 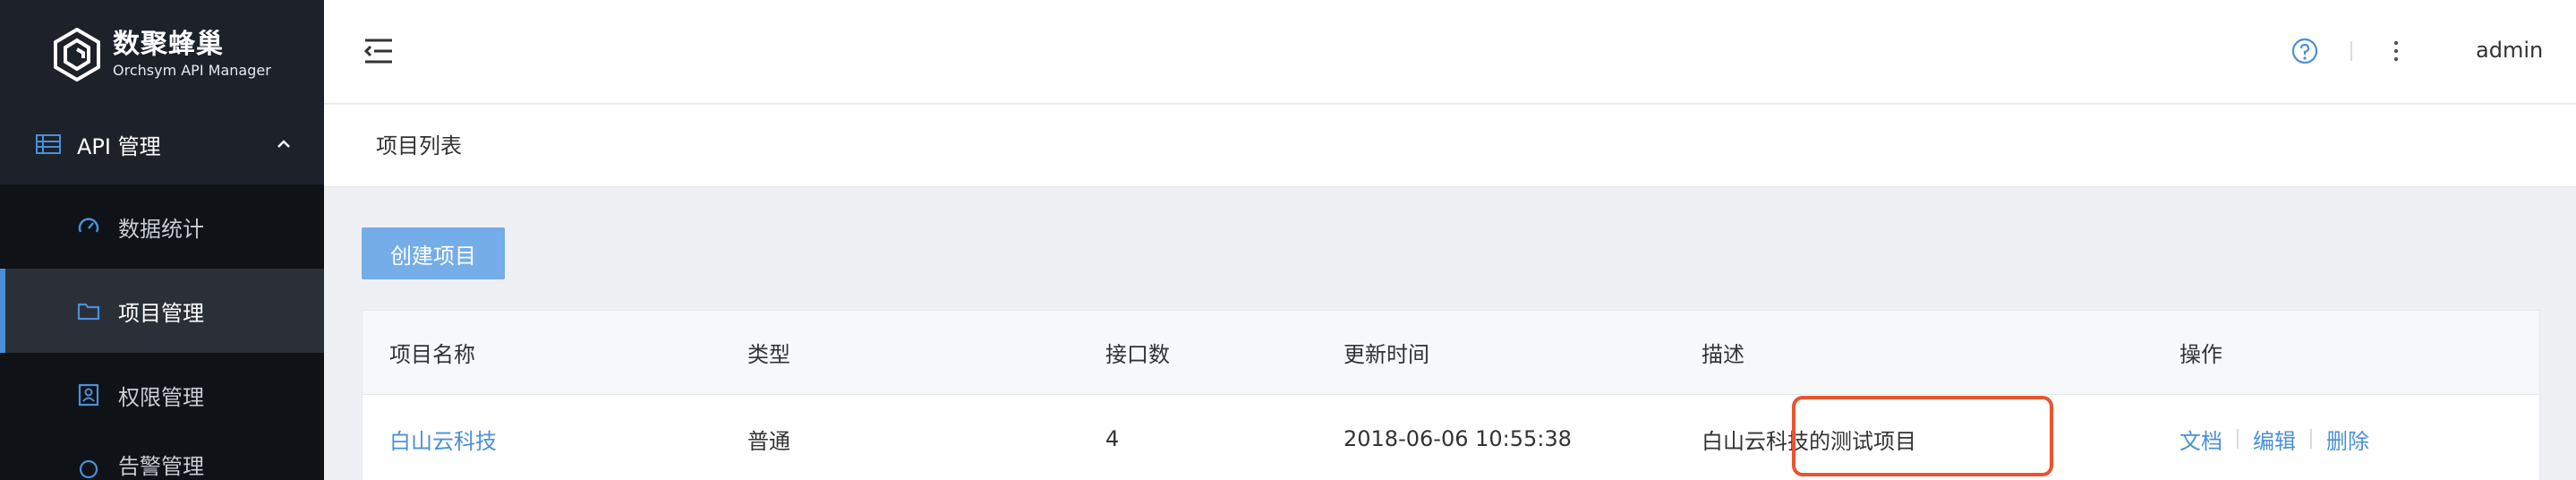 I want to click on help-icon, so click(x=2304, y=51).